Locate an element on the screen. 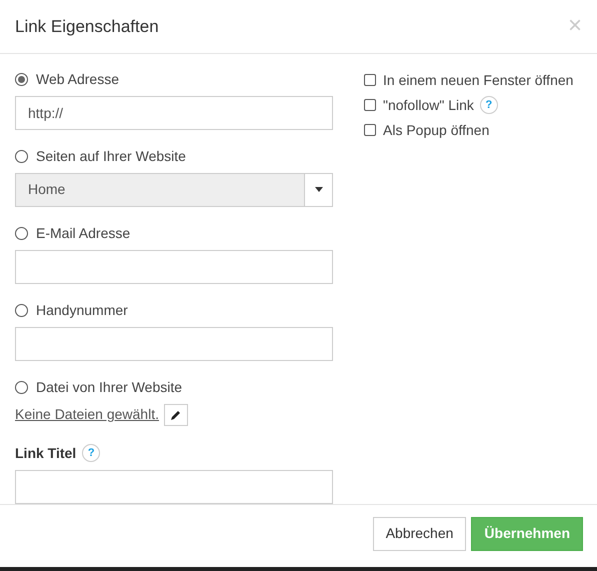 This screenshot has height=571, width=597. radio-label: E-Mail Adresse is located at coordinates (83, 234).